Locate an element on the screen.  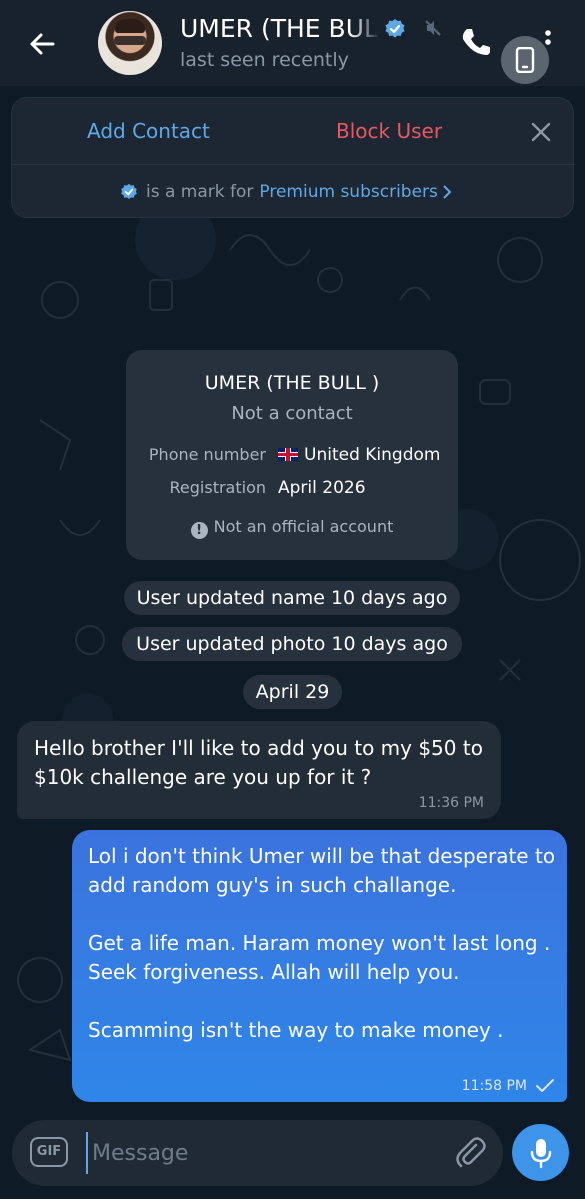
block-user-button: Block User is located at coordinates (389, 131).